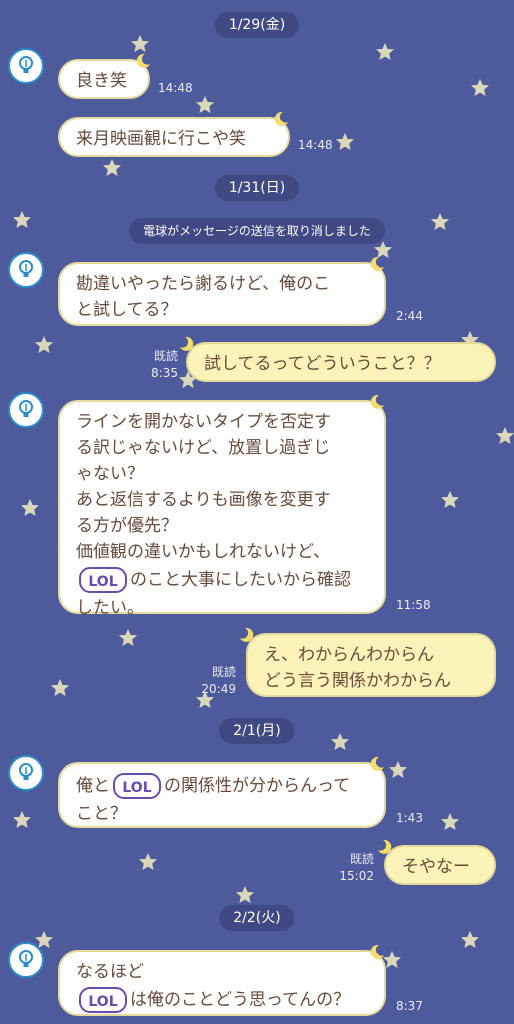  I want to click on message-text: は俺のことどう思ってんの？, so click(240, 1000).